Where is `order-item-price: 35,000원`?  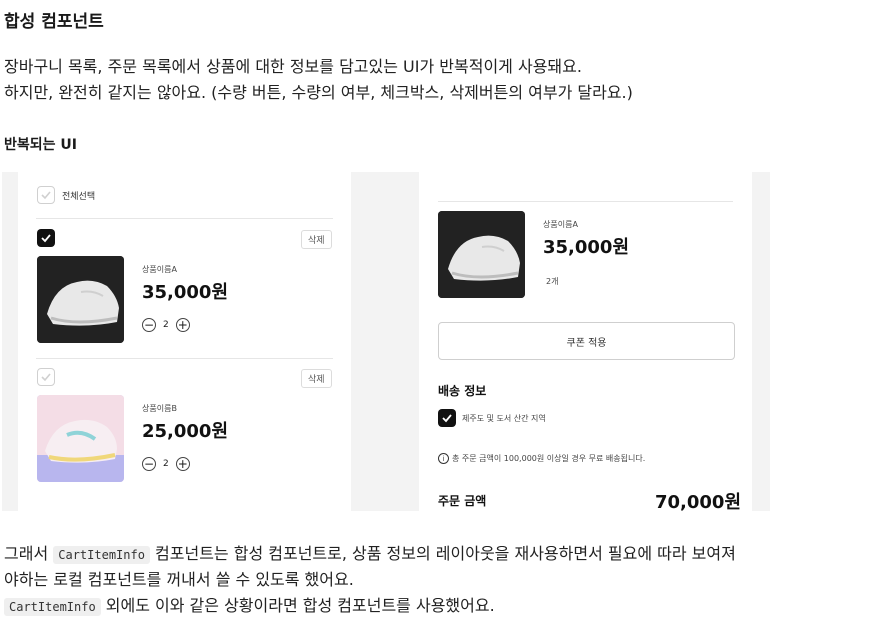
order-item-price: 35,000원 is located at coordinates (586, 247).